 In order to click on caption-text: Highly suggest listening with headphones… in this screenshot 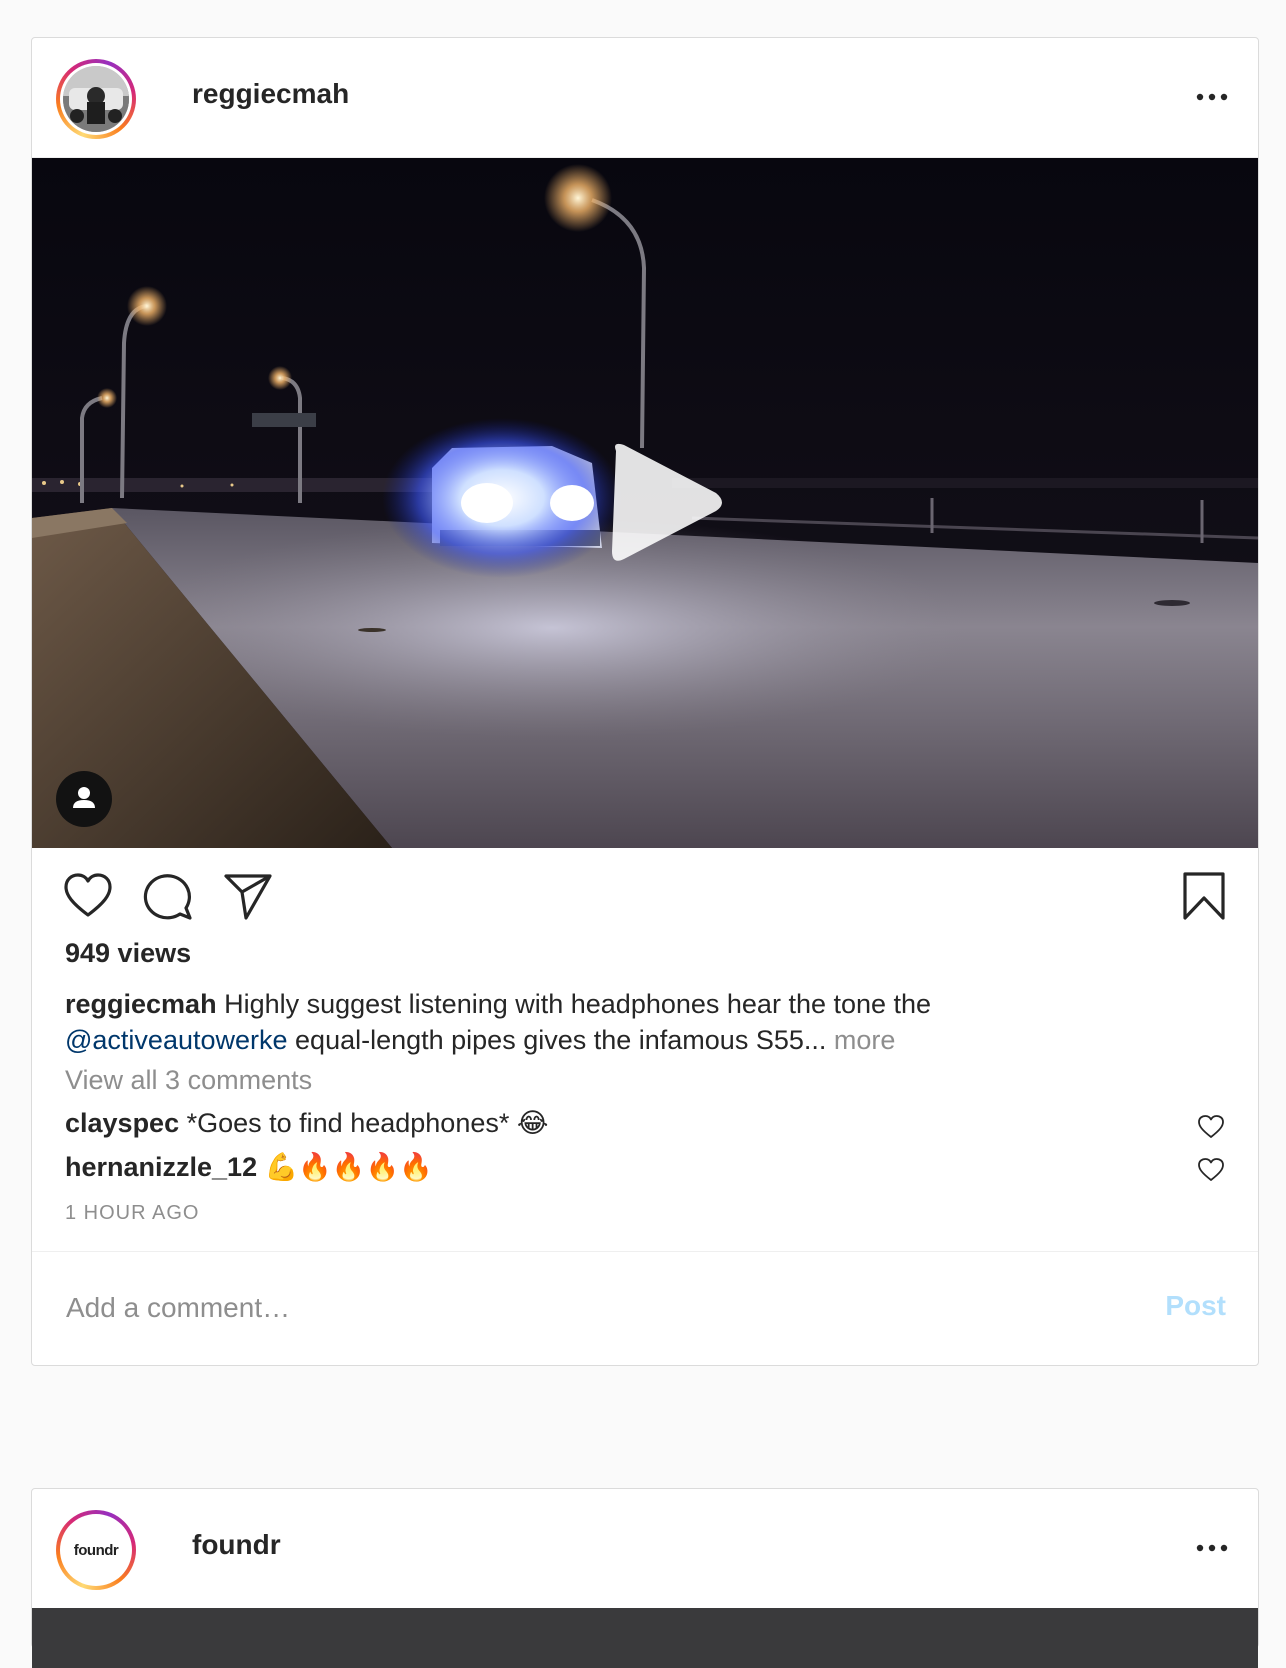, I will do `click(578, 1004)`.